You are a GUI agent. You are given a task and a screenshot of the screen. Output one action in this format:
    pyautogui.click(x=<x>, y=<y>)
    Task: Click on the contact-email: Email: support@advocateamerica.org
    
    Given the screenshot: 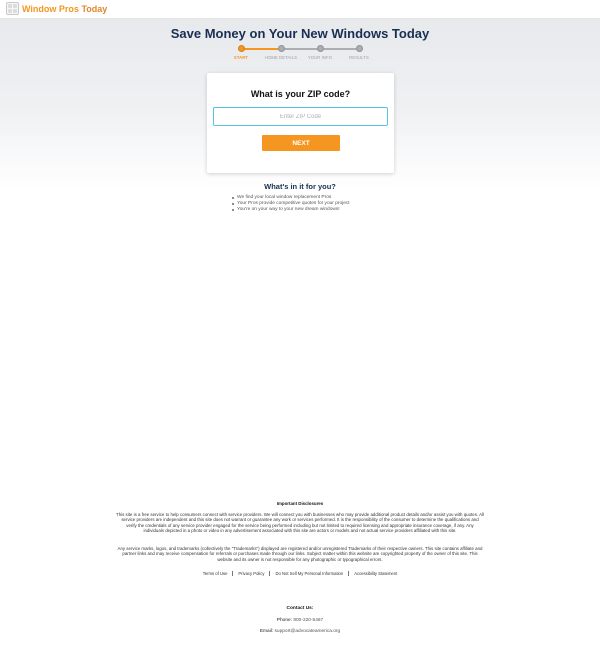 What is the action you would take?
    pyautogui.click(x=300, y=631)
    